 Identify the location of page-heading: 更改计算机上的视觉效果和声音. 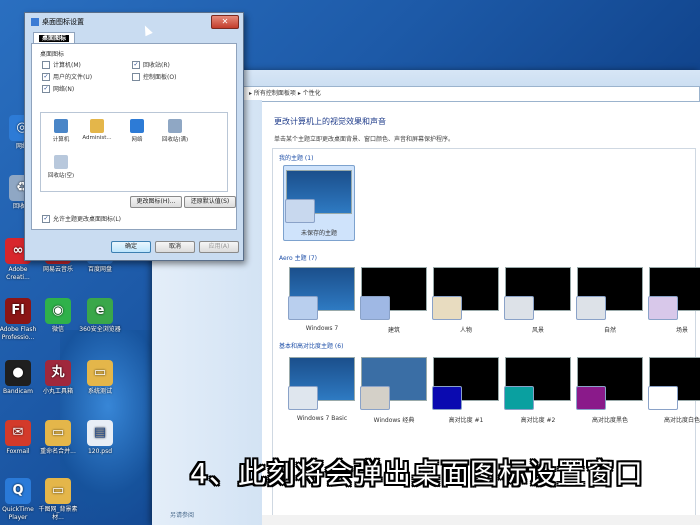
(330, 121).